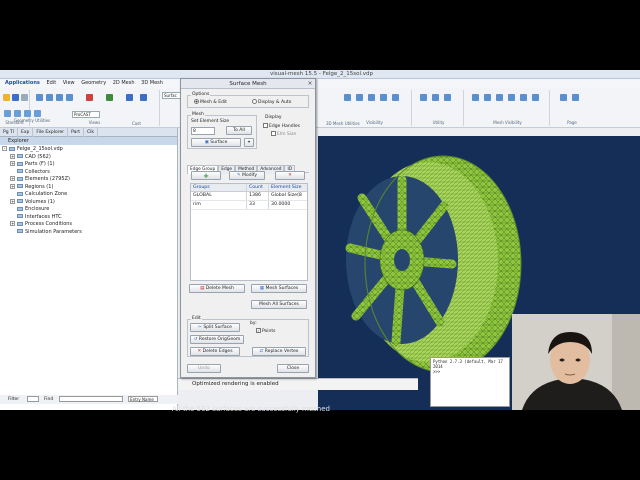 The width and height of the screenshot is (640, 480). Describe the element at coordinates (249, 205) in the screenshot. I see `table-row: rim 33 30.0000` at that location.